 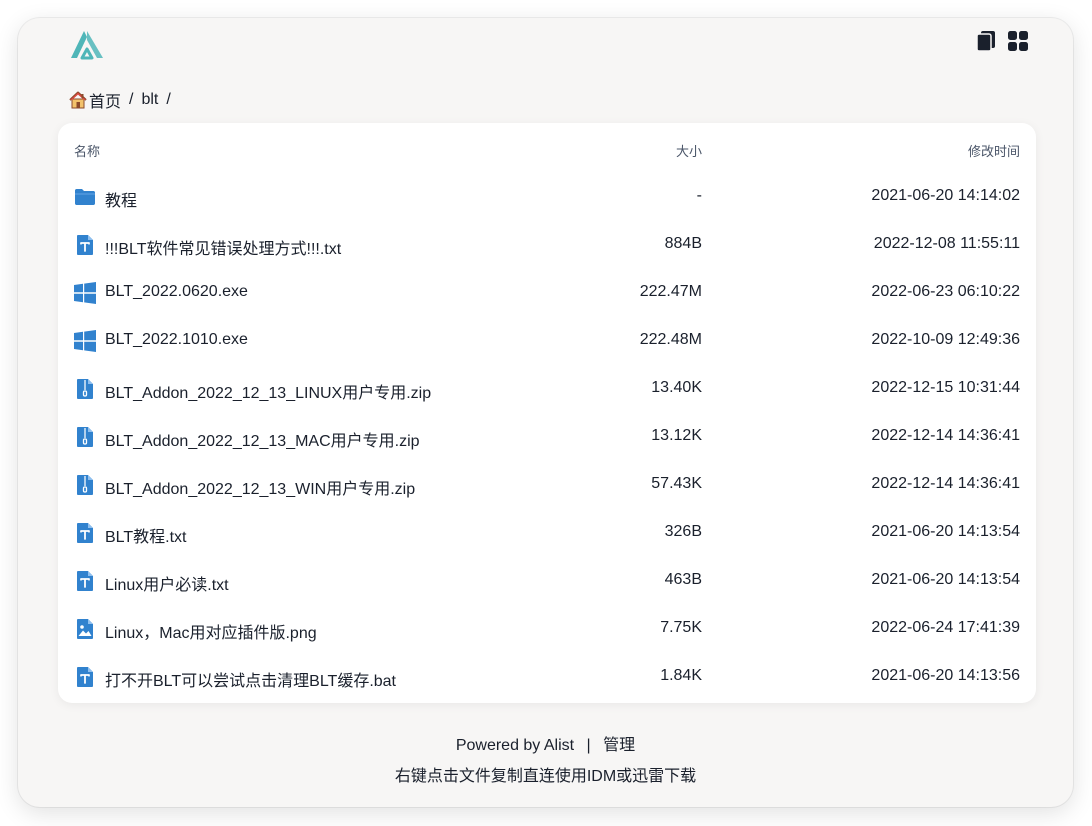 What do you see at coordinates (619, 745) in the screenshot?
I see `manage-link: 管理` at bounding box center [619, 745].